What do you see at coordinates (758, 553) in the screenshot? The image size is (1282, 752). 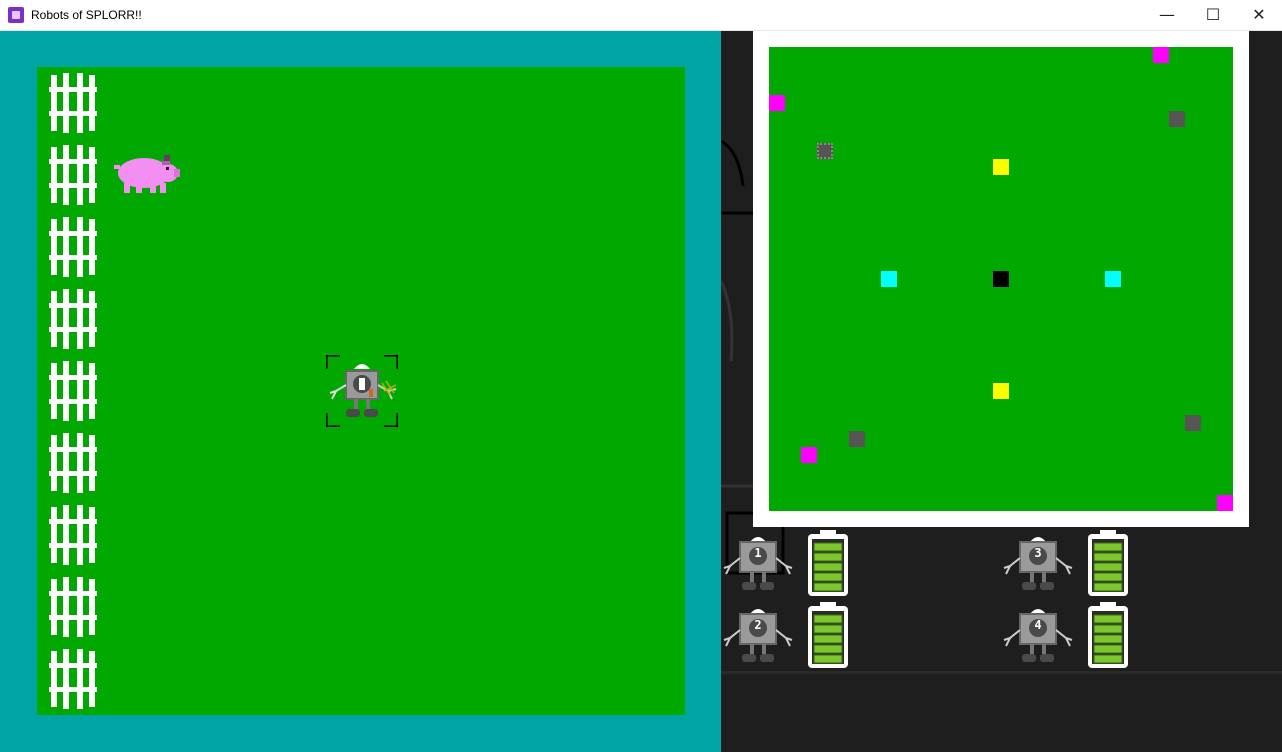 I see `robot-number-label: 1` at bounding box center [758, 553].